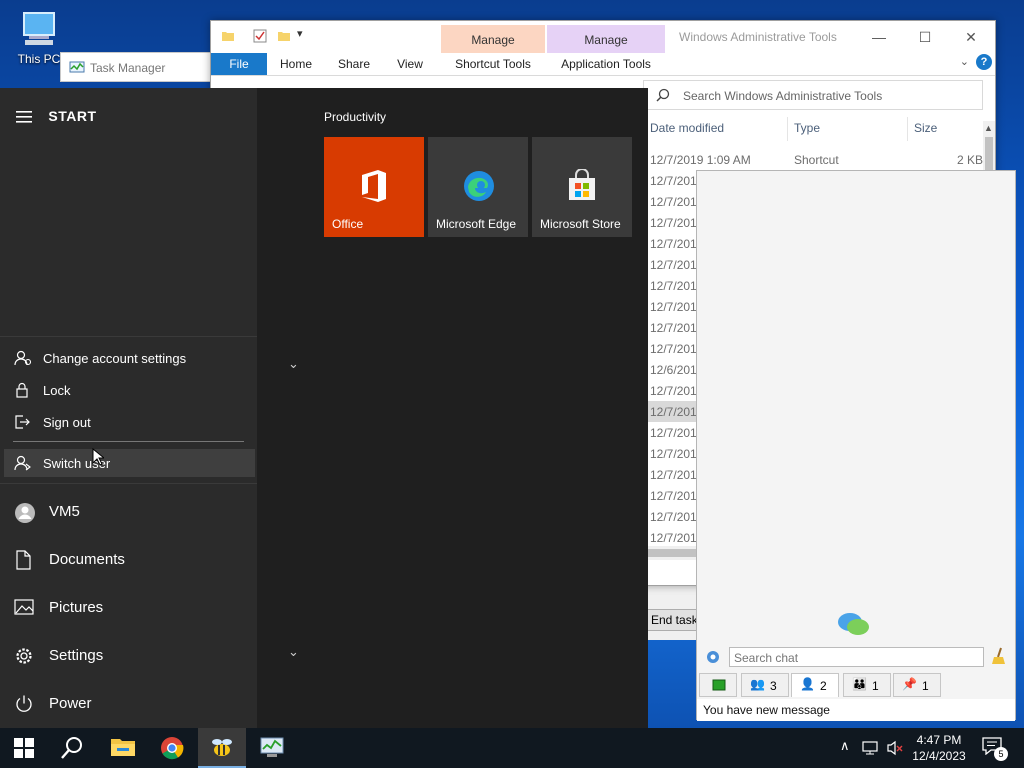  I want to click on action-center-button: 5, so click(995, 749).